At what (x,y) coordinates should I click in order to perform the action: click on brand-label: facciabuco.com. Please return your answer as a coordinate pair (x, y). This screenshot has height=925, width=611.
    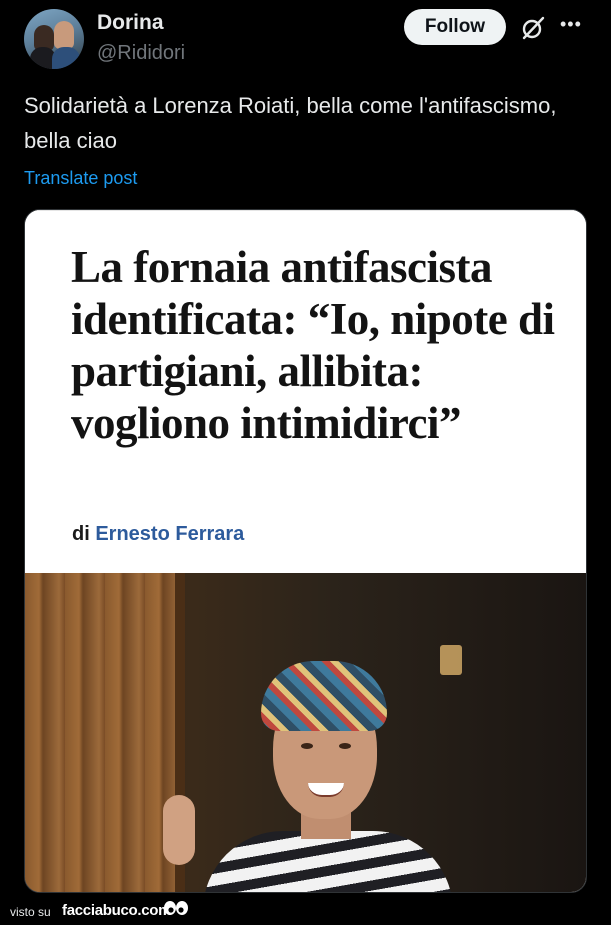
    Looking at the image, I should click on (117, 910).